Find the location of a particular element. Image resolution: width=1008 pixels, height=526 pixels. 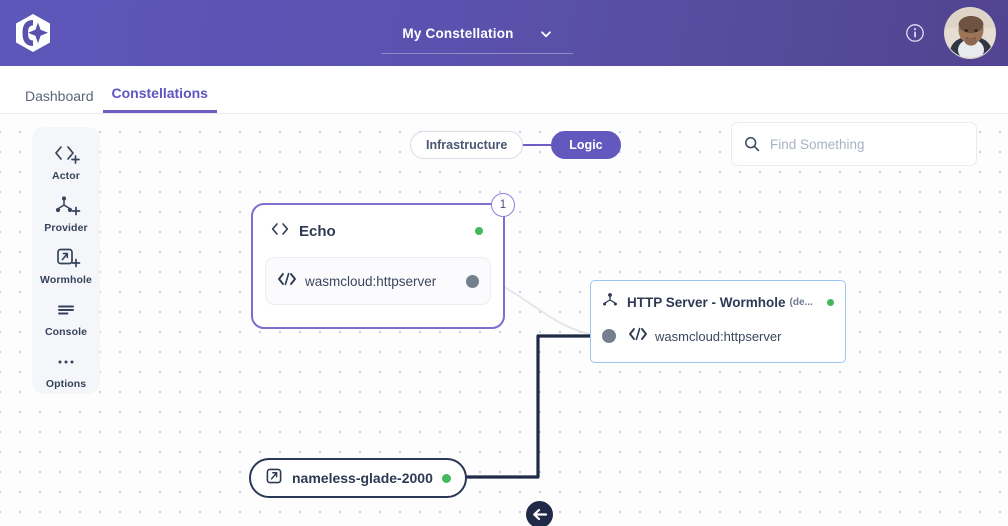

arrow-left-icon is located at coordinates (540, 514).